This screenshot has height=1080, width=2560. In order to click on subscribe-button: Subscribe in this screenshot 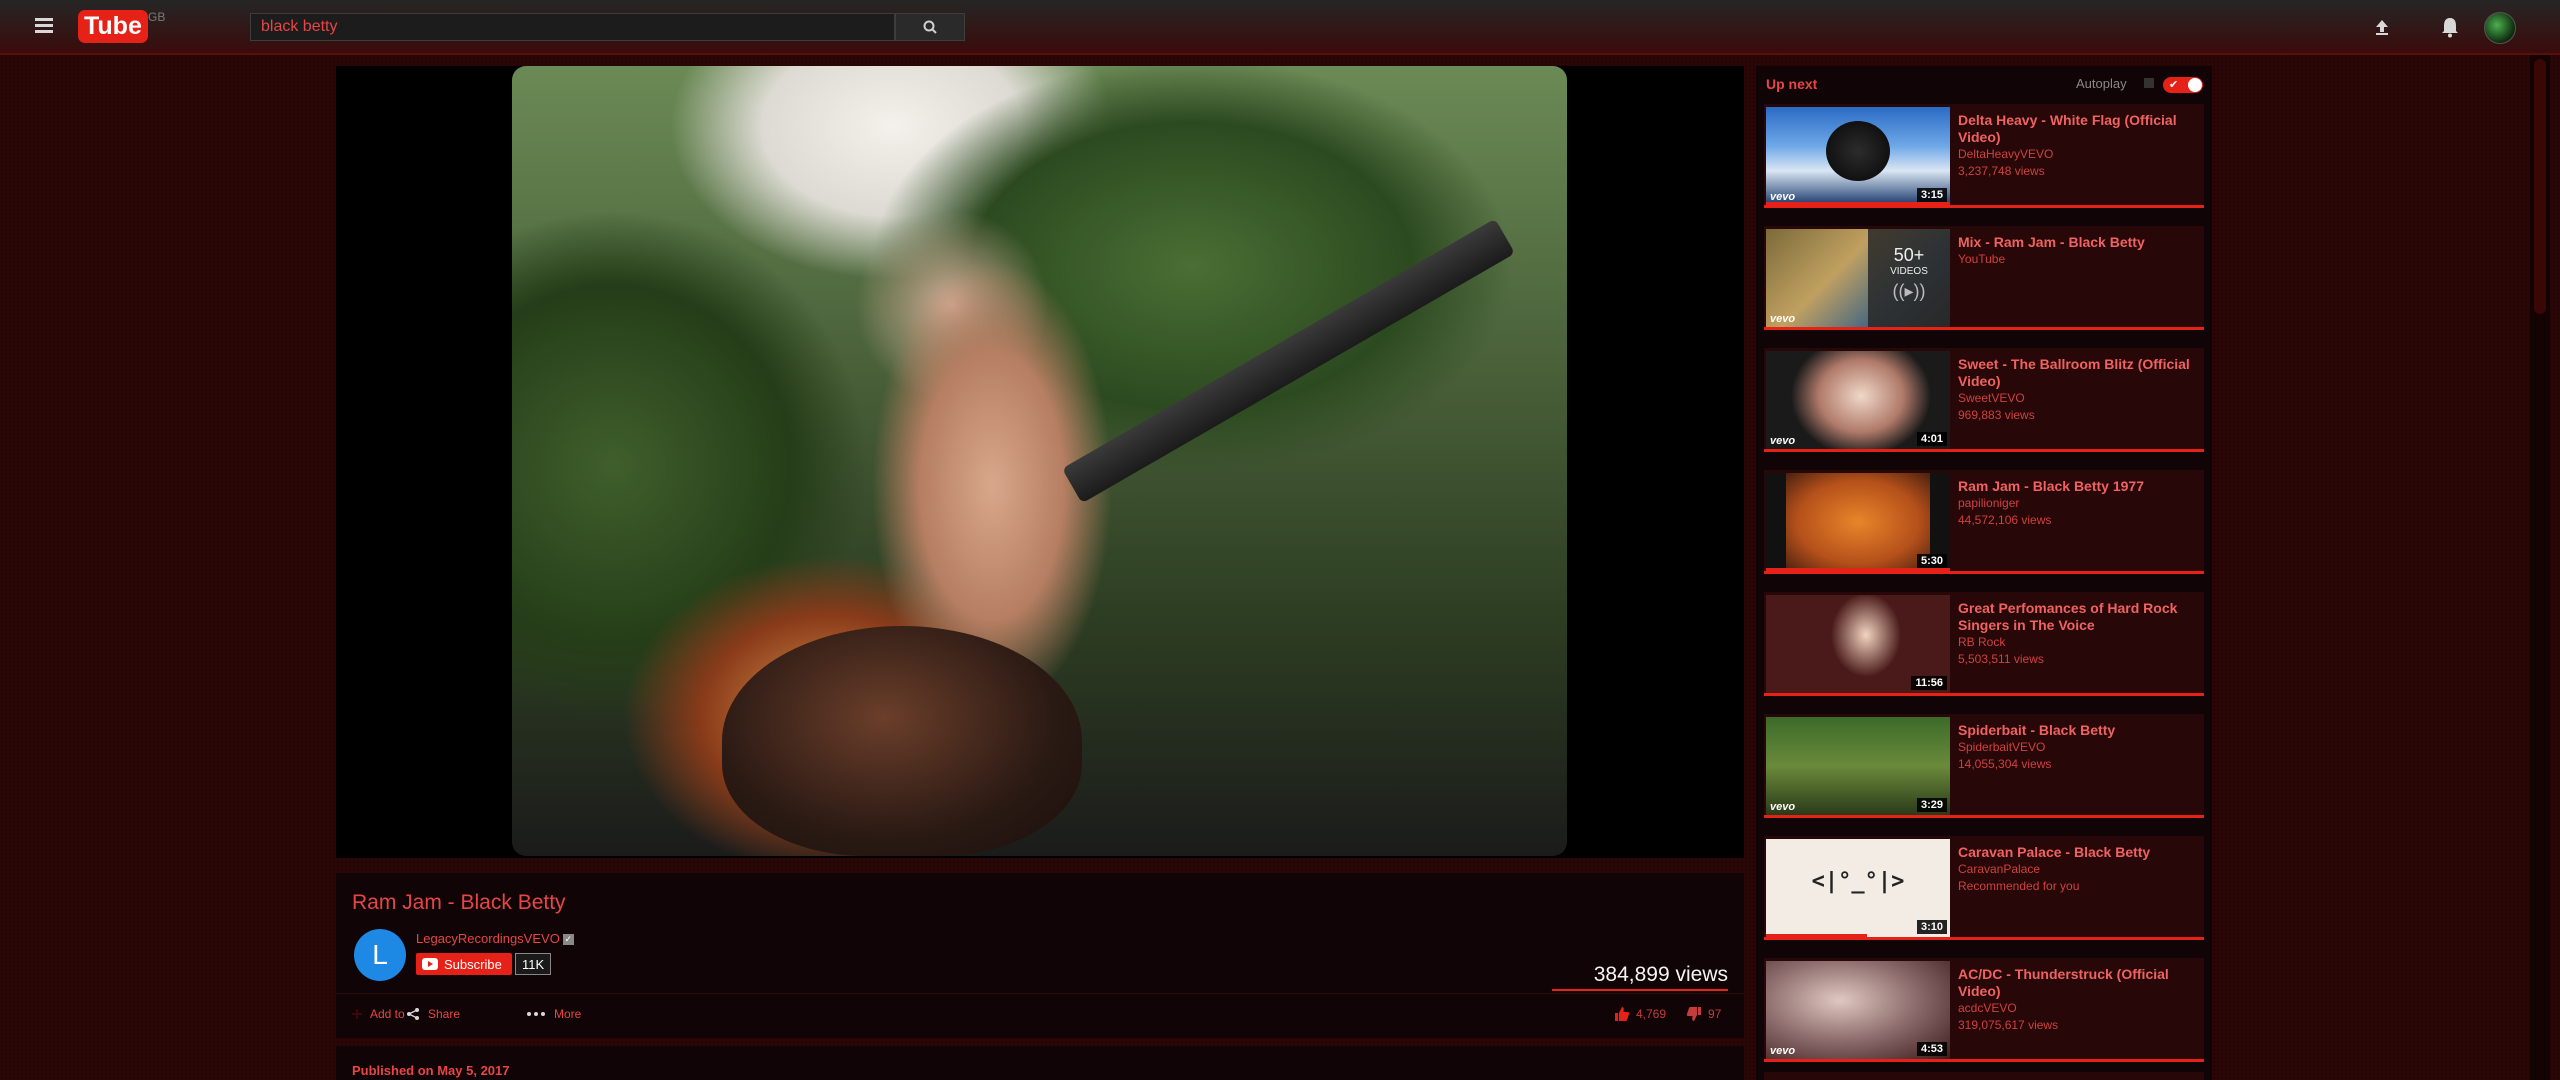, I will do `click(464, 964)`.